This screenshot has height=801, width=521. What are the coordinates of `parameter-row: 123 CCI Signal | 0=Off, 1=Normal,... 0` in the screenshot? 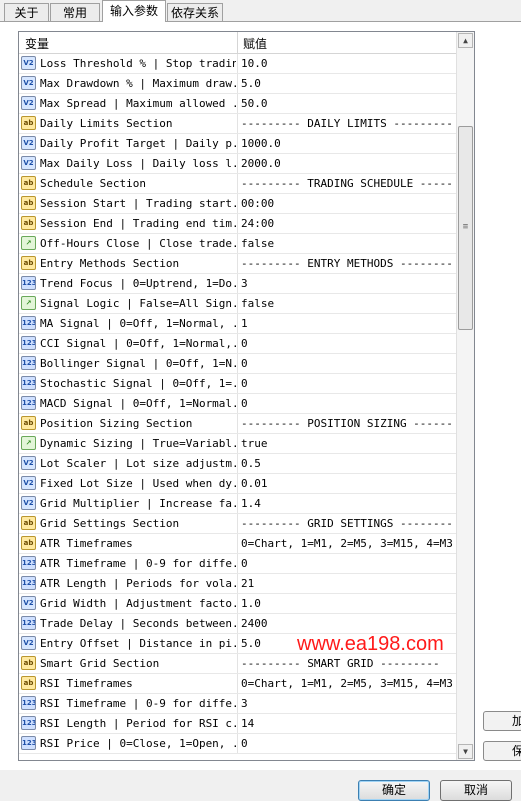 It's located at (237, 344).